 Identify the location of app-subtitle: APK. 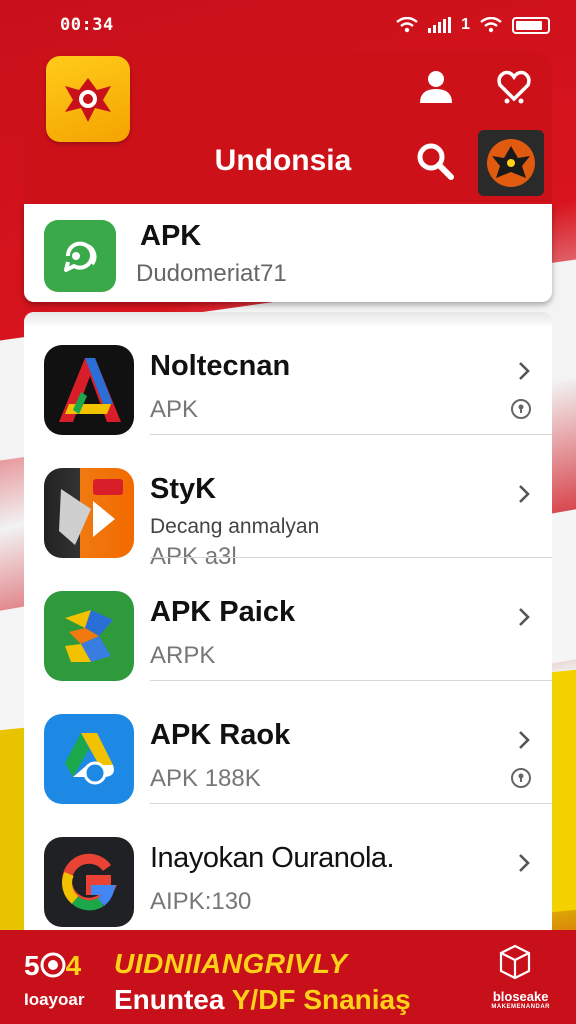
(174, 409).